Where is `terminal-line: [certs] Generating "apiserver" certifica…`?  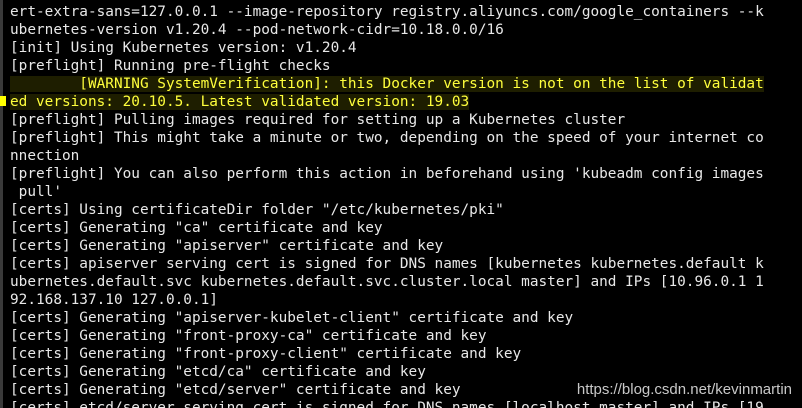
terminal-line: [certs] Generating "apiserver" certifica… is located at coordinates (227, 246).